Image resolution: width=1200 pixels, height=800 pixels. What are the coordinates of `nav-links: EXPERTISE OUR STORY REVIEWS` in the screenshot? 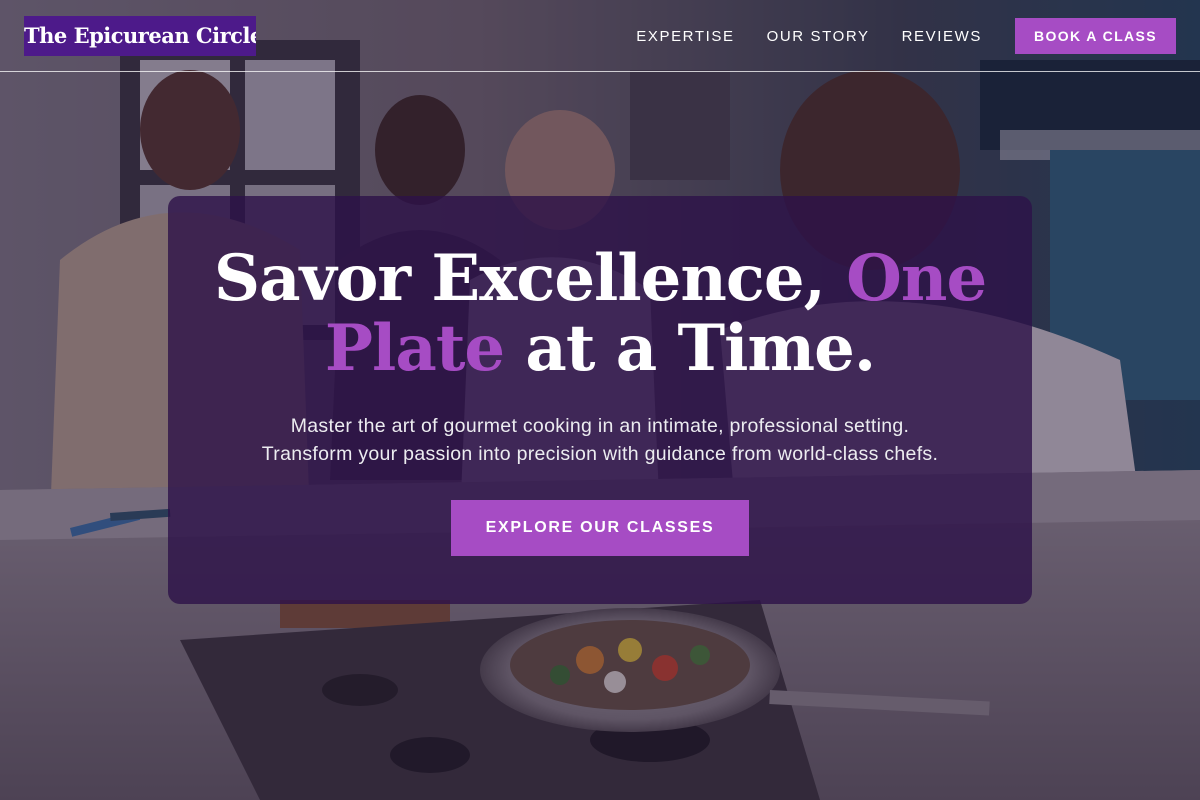 It's located at (809, 36).